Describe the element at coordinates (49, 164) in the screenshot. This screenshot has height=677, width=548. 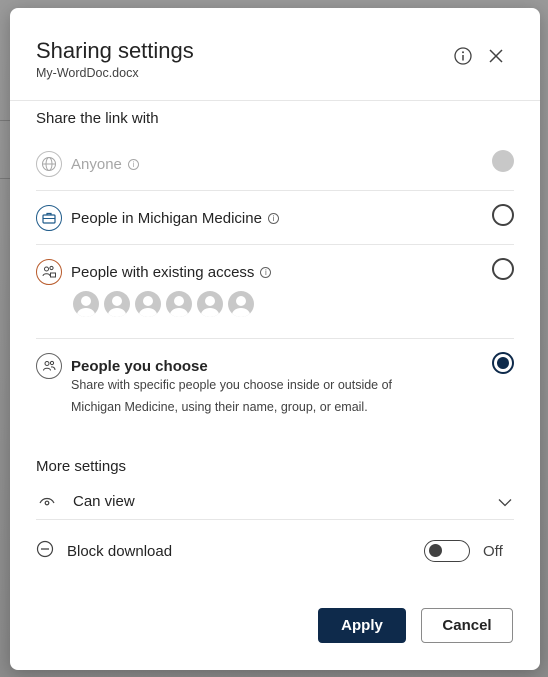
I see `globe-icon` at that location.